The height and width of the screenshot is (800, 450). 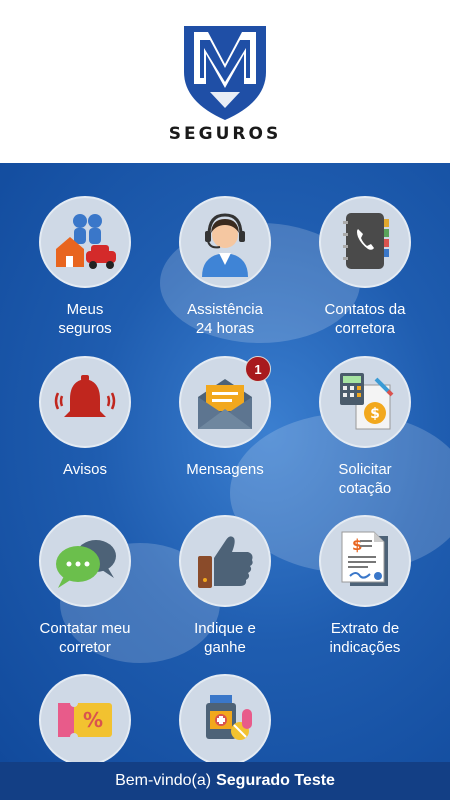 What do you see at coordinates (225, 319) in the screenshot?
I see `tile-label: Assistência 24 horas` at bounding box center [225, 319].